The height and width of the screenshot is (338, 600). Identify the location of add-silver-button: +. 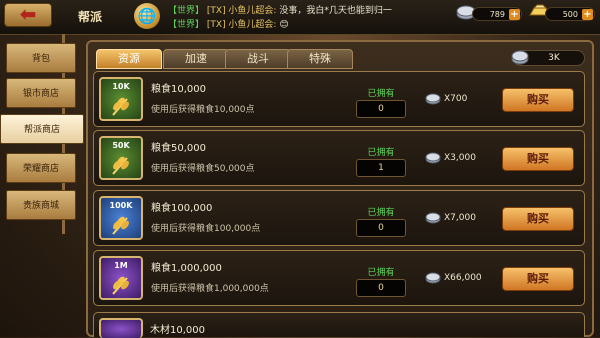
(514, 14).